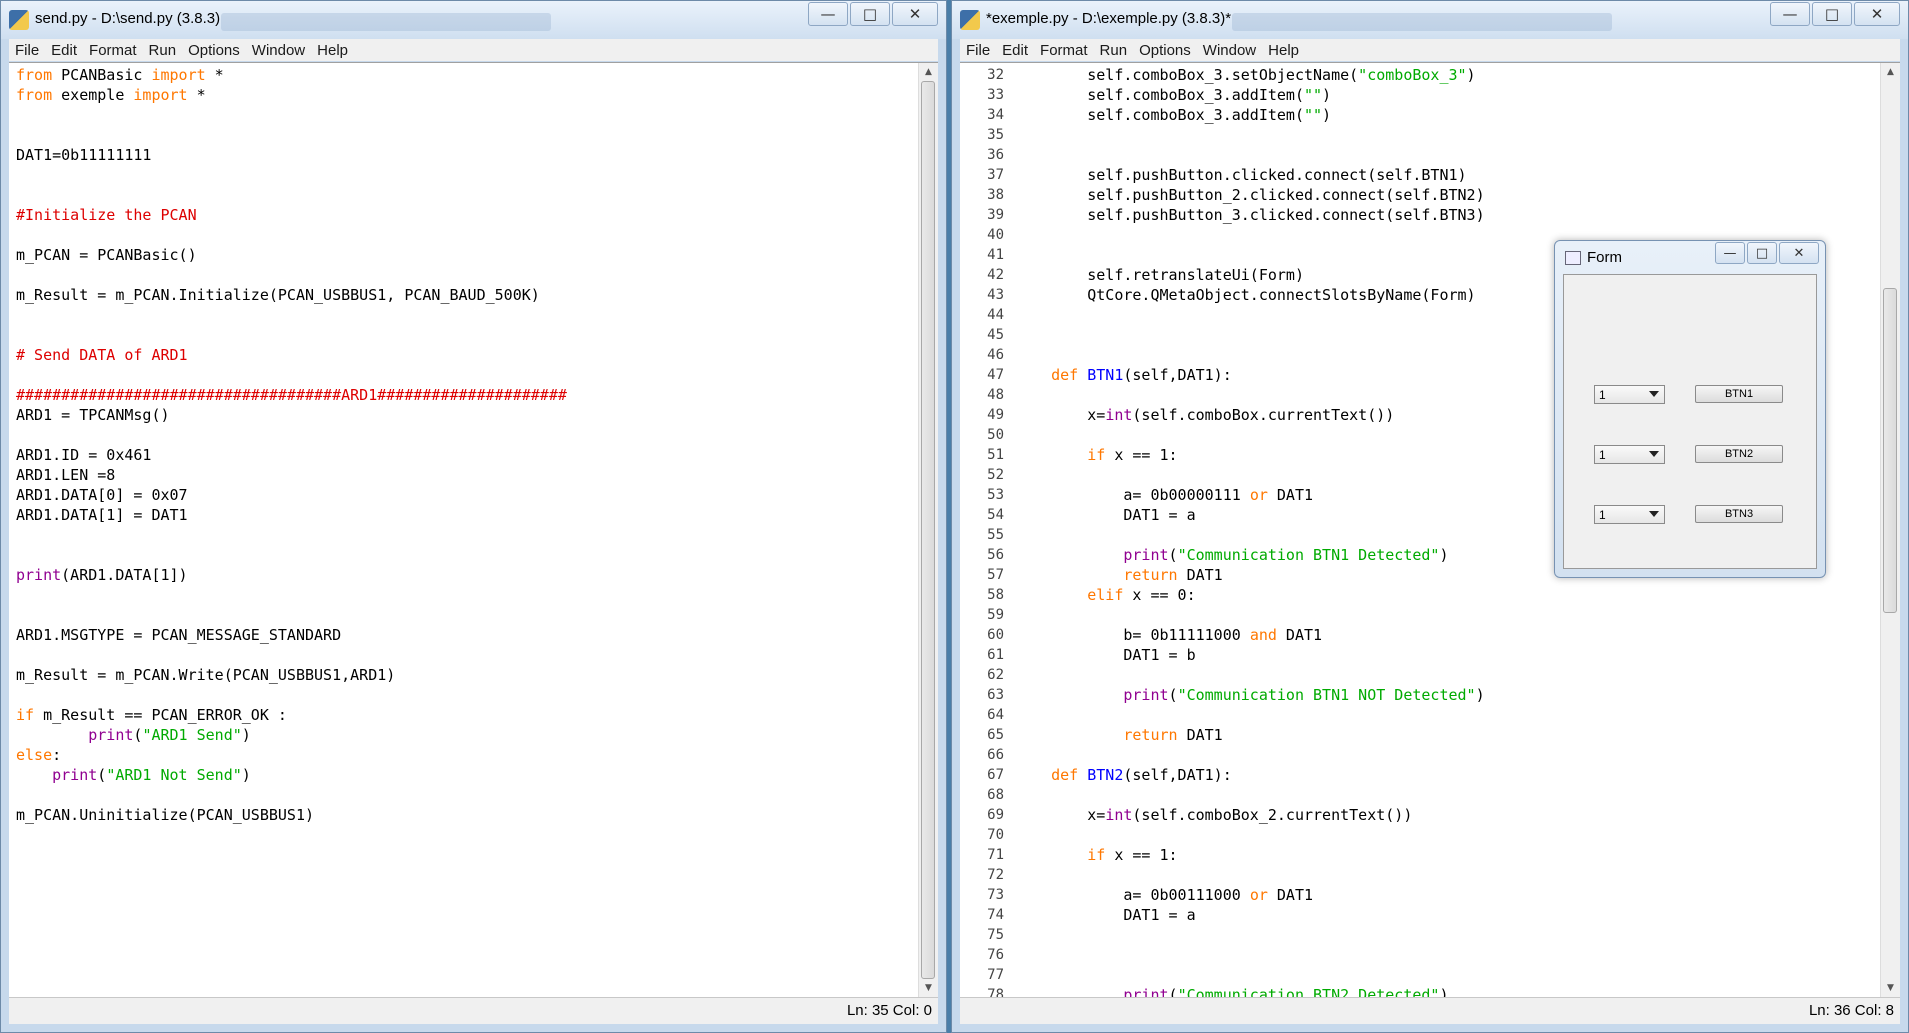 This screenshot has height=1033, width=1909. Describe the element at coordinates (467, 735) in the screenshot. I see `code-line: print("ARD1 Send")` at that location.